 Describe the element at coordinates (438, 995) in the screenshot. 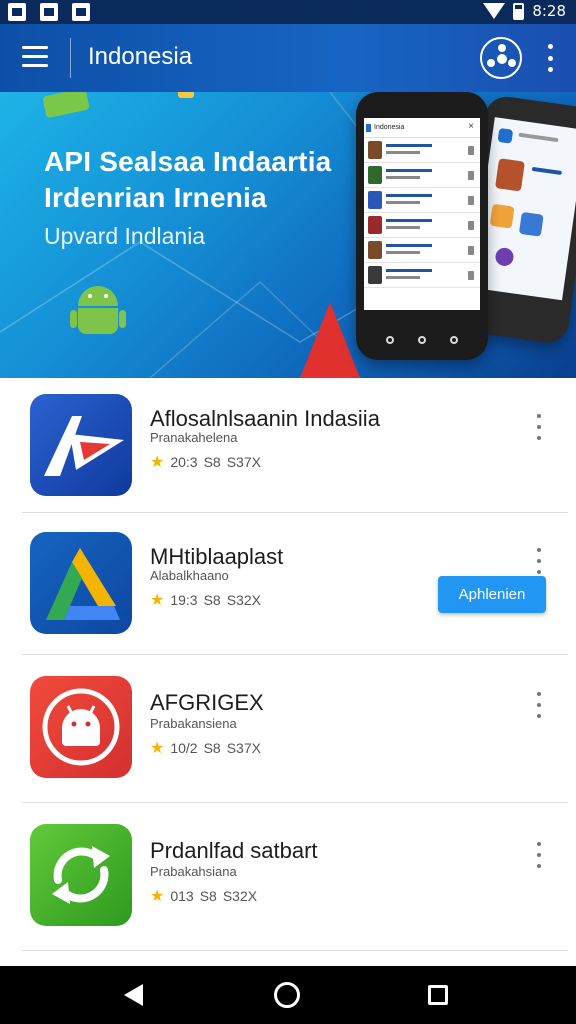

I see `recents-icon` at that location.